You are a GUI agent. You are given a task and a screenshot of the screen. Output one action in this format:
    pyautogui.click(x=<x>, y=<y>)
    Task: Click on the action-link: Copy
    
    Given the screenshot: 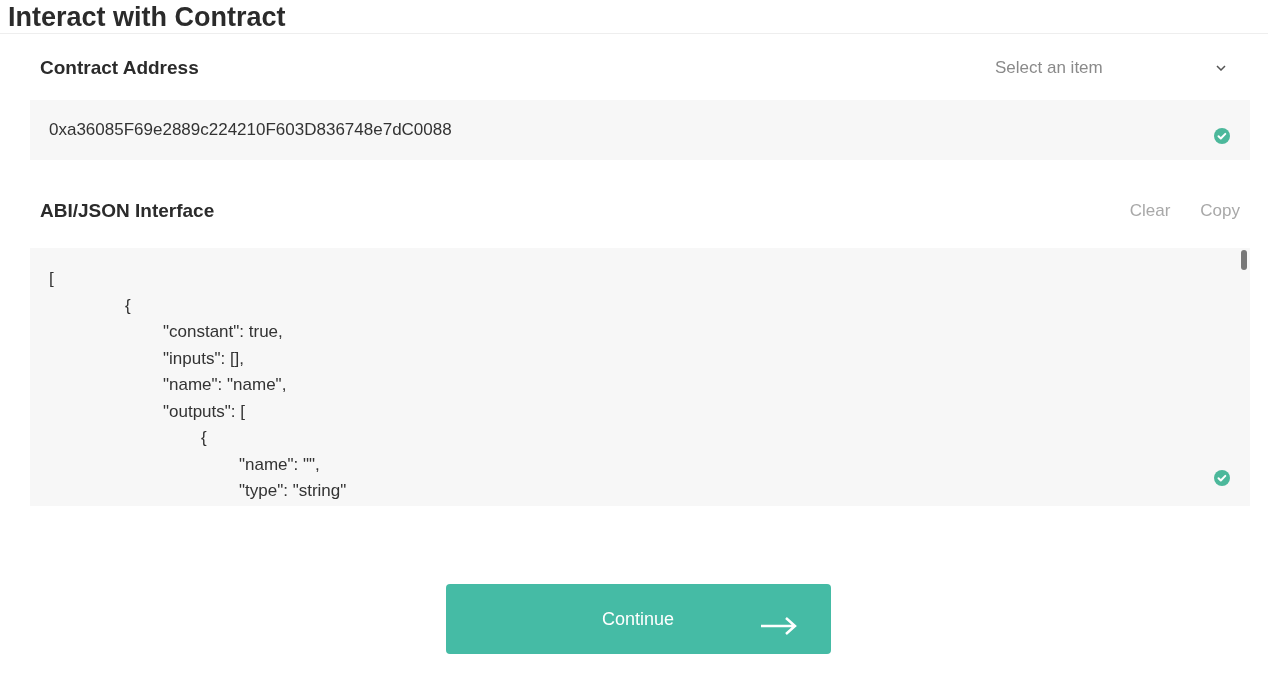 What is the action you would take?
    pyautogui.click(x=1220, y=211)
    